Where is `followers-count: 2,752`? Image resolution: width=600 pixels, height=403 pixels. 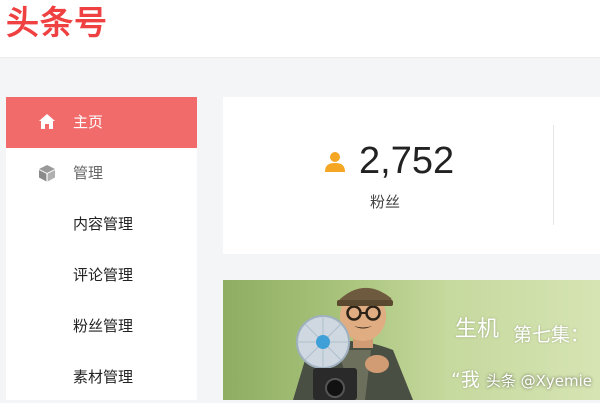 followers-count: 2,752 is located at coordinates (407, 161).